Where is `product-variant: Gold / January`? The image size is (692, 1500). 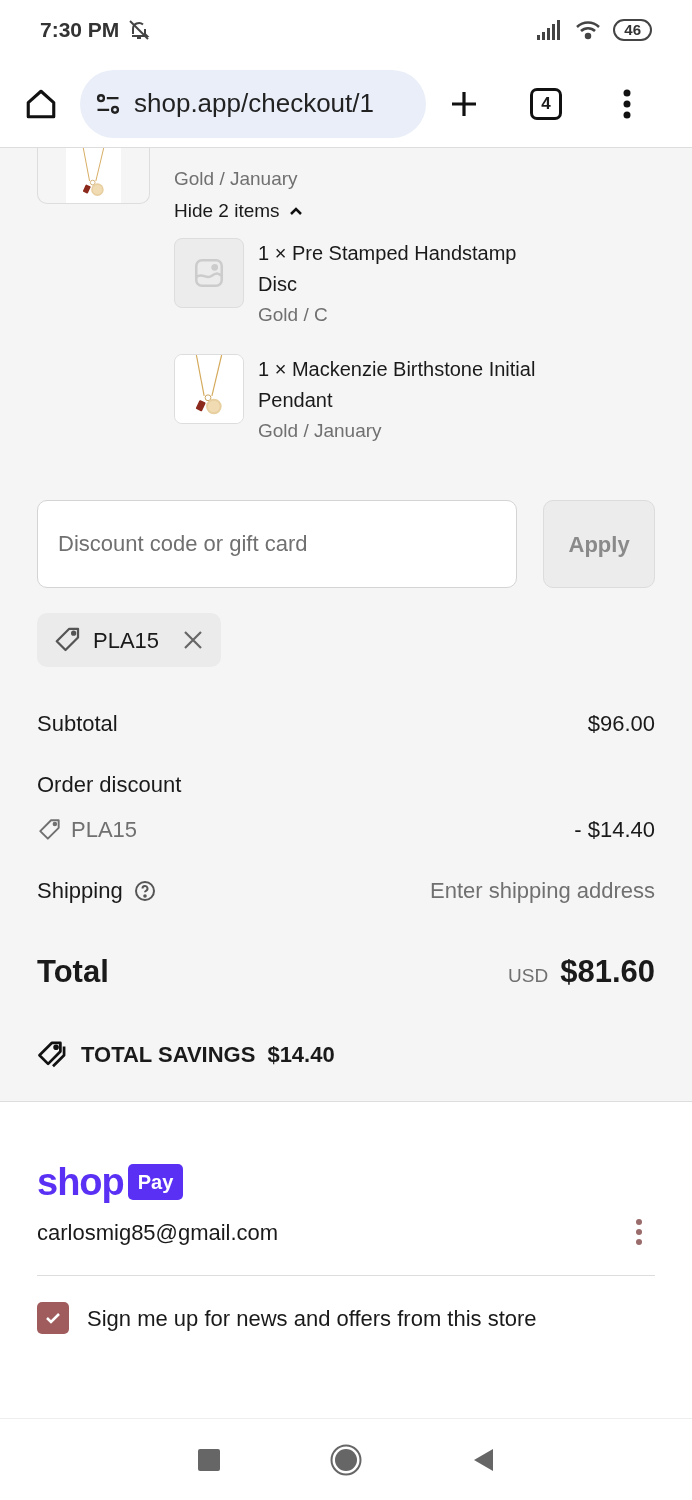 product-variant: Gold / January is located at coordinates (236, 179).